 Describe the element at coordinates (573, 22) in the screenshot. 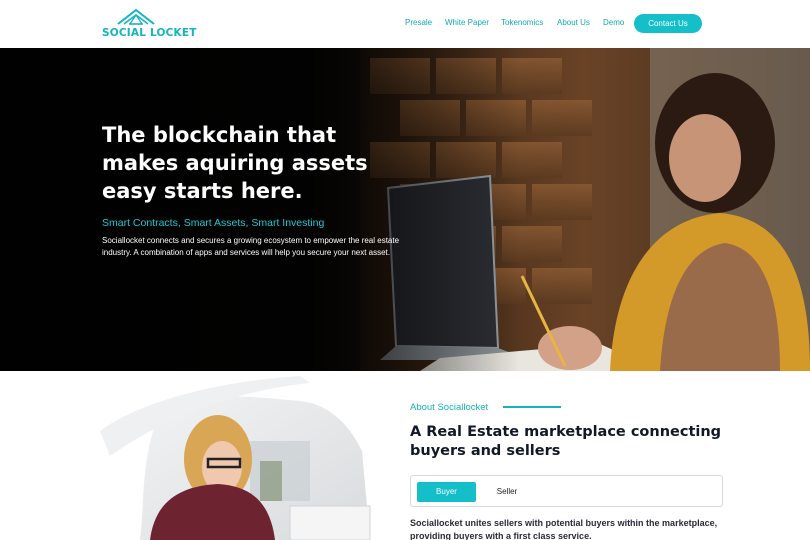

I see `nav-about-us: About Us` at that location.